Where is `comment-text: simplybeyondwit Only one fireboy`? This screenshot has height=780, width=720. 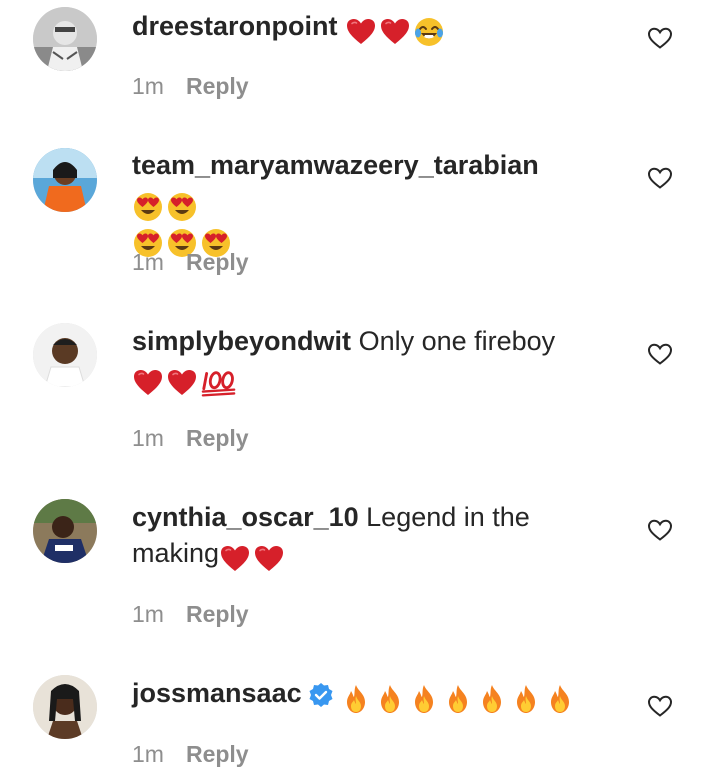 comment-text: simplybeyondwit Only one fireboy is located at coordinates (372, 359).